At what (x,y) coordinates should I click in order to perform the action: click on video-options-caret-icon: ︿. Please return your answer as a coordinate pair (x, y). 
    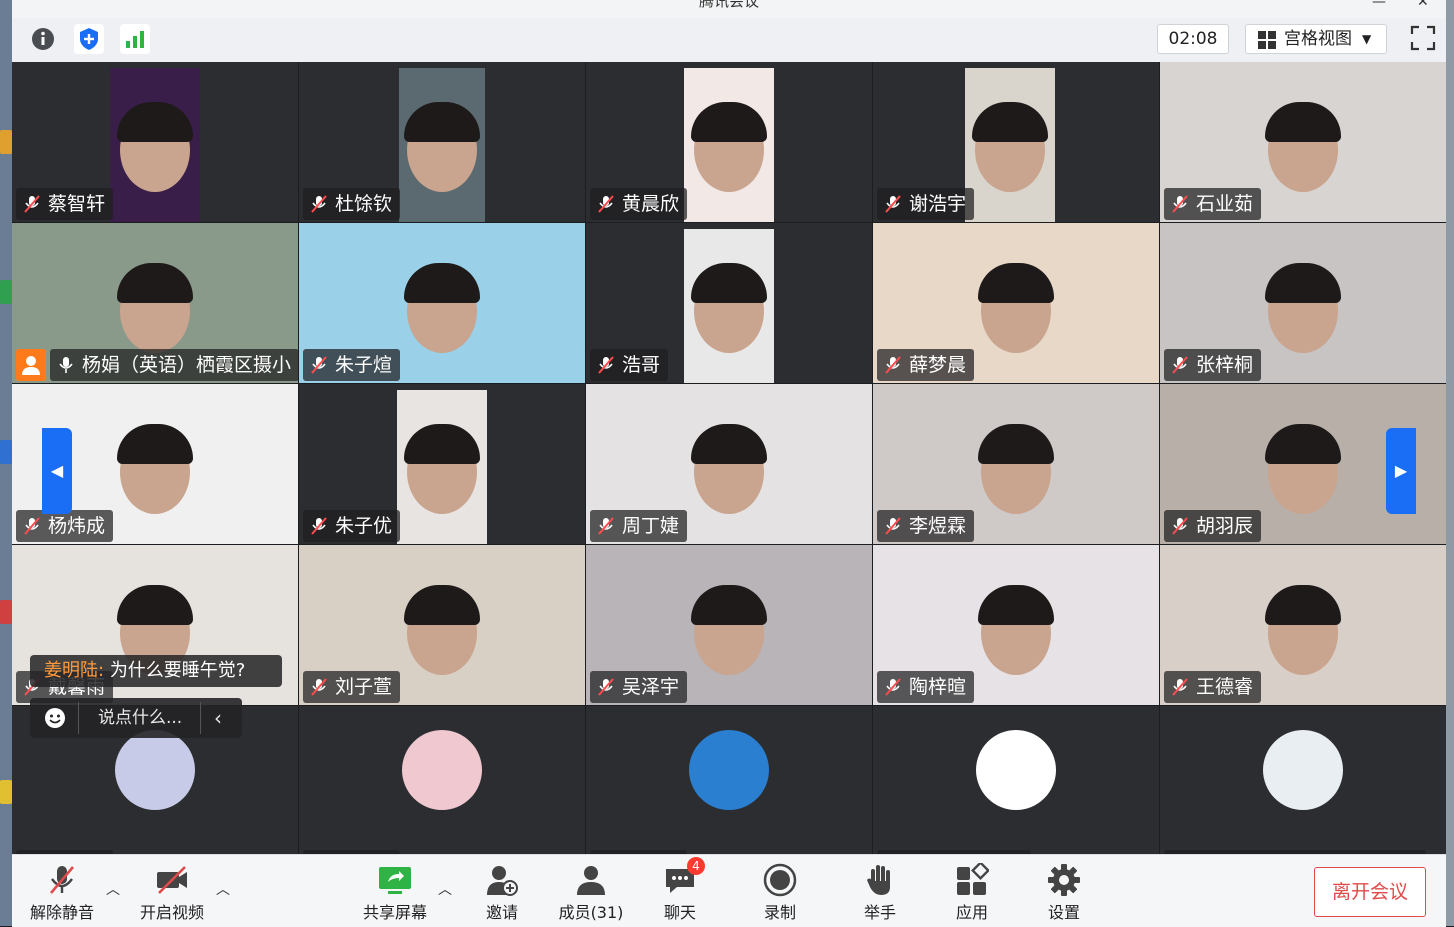
    Looking at the image, I should click on (223, 889).